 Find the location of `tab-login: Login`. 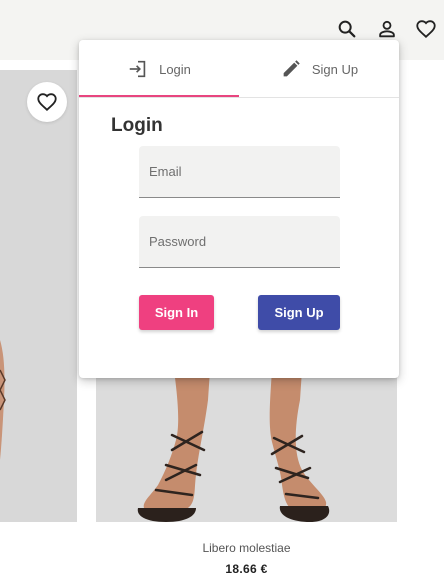

tab-login: Login is located at coordinates (159, 69).